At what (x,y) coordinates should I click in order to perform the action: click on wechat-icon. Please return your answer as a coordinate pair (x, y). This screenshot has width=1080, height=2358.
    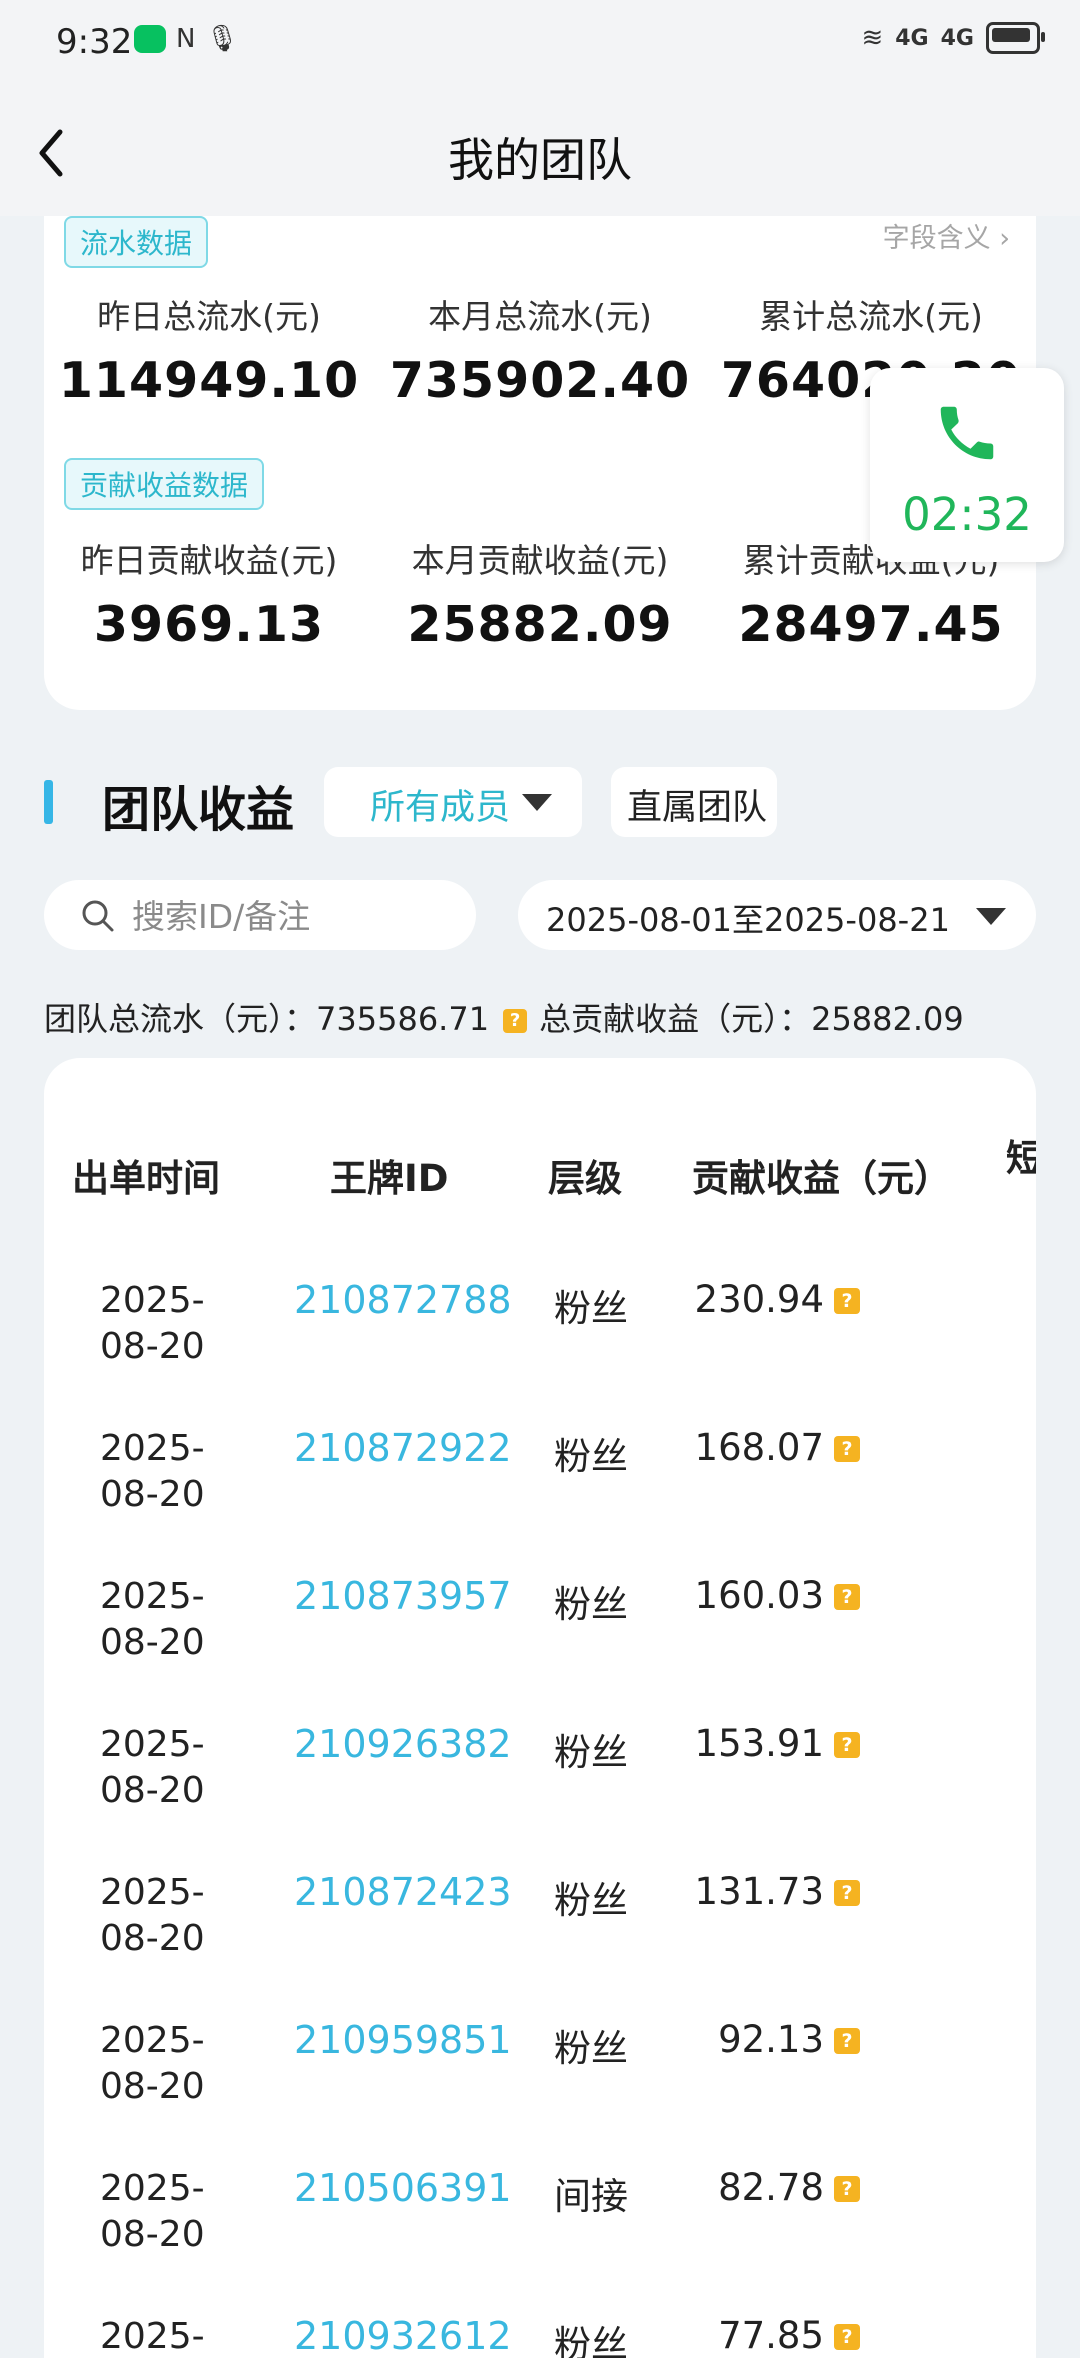
    Looking at the image, I should click on (150, 39).